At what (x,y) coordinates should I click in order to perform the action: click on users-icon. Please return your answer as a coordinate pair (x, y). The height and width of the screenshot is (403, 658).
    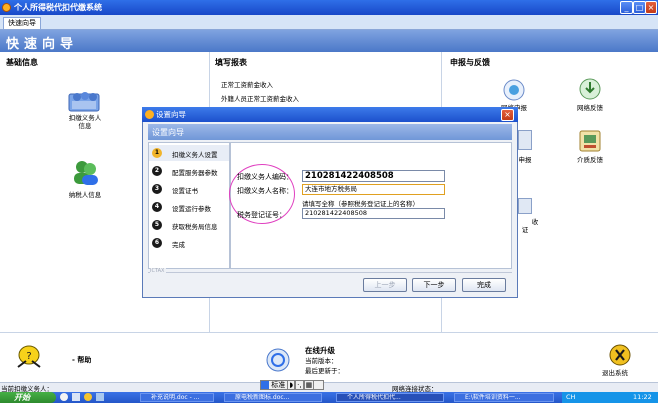
    Looking at the image, I should click on (86, 173).